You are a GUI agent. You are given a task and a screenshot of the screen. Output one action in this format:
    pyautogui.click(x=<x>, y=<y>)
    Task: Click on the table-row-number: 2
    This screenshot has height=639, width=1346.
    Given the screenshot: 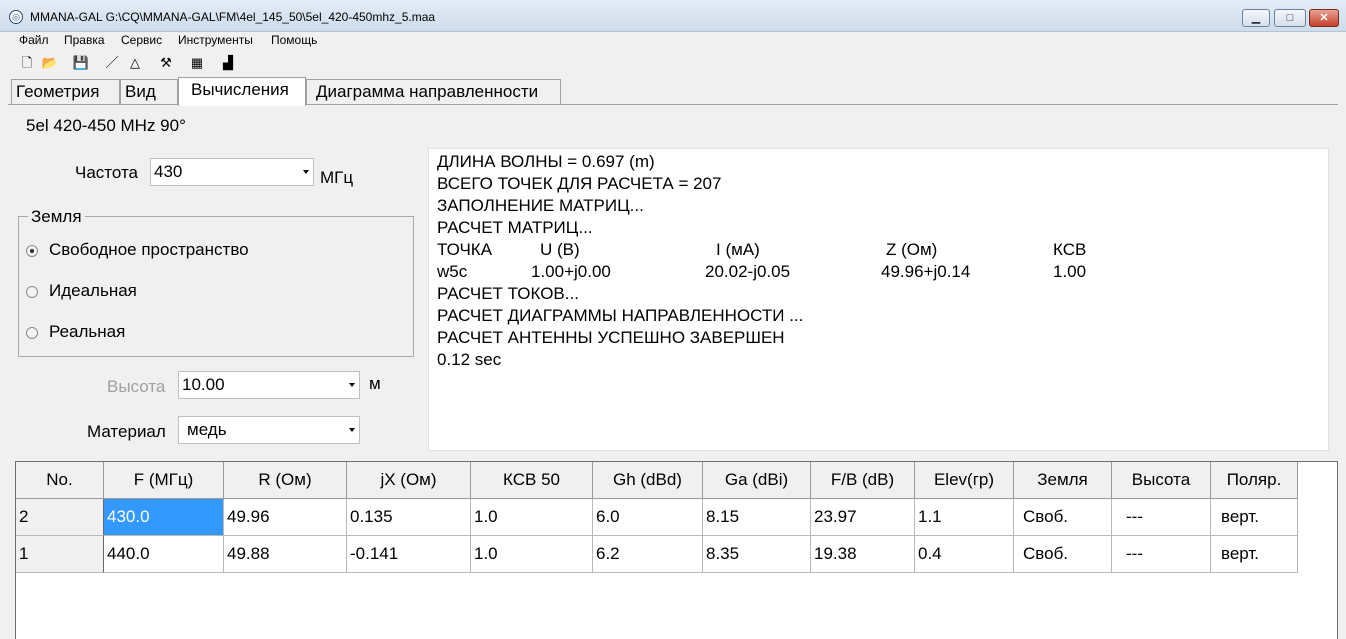 What is the action you would take?
    pyautogui.click(x=60, y=517)
    